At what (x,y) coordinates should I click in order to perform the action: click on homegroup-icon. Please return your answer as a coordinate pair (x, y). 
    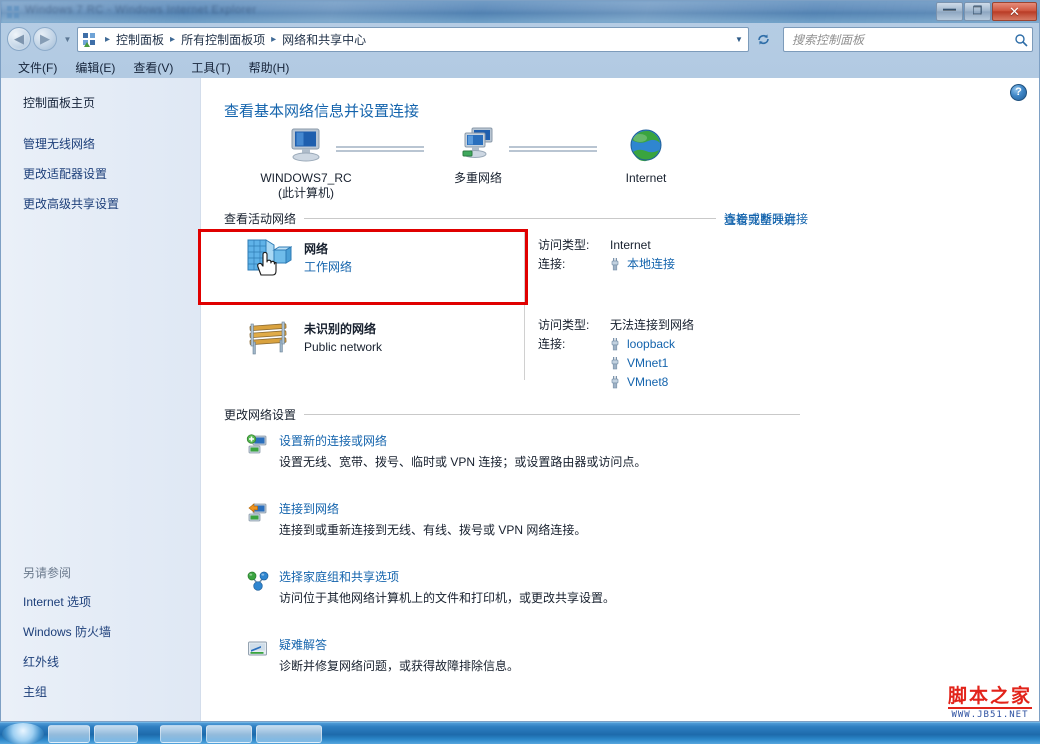
    Looking at the image, I should click on (257, 581).